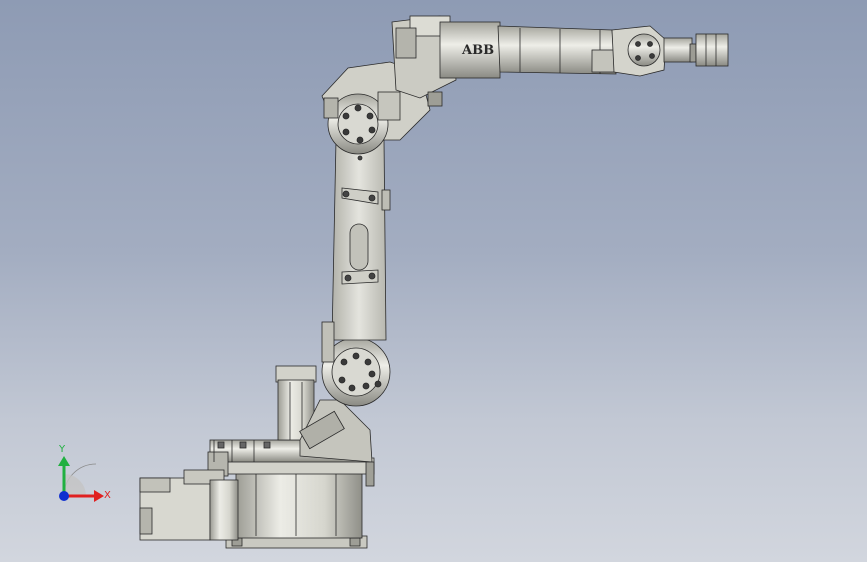  Describe the element at coordinates (670, 51) in the screenshot. I see `wrist-unit` at that location.